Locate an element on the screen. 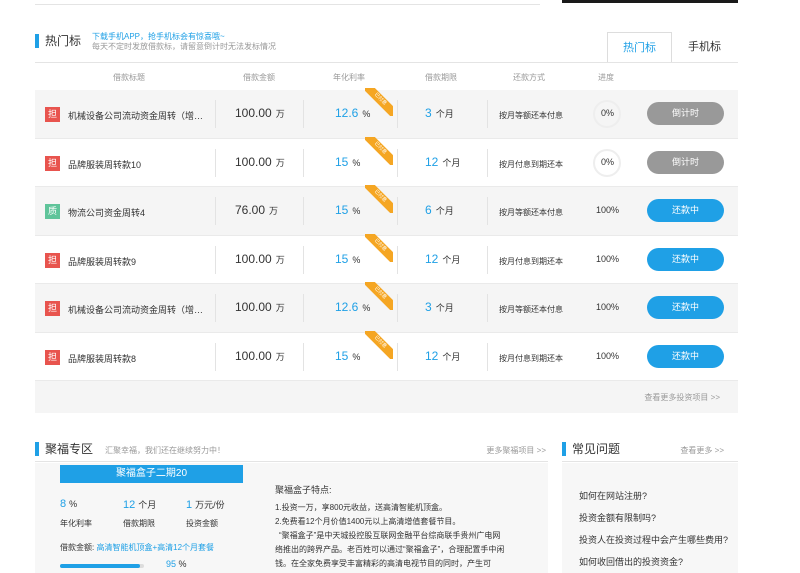 The height and width of the screenshot is (573, 800). jufu-header: 聚福专区 汇聚幸福，我们还在继续努力中！ 更多聚福项目 >> is located at coordinates (291, 450).